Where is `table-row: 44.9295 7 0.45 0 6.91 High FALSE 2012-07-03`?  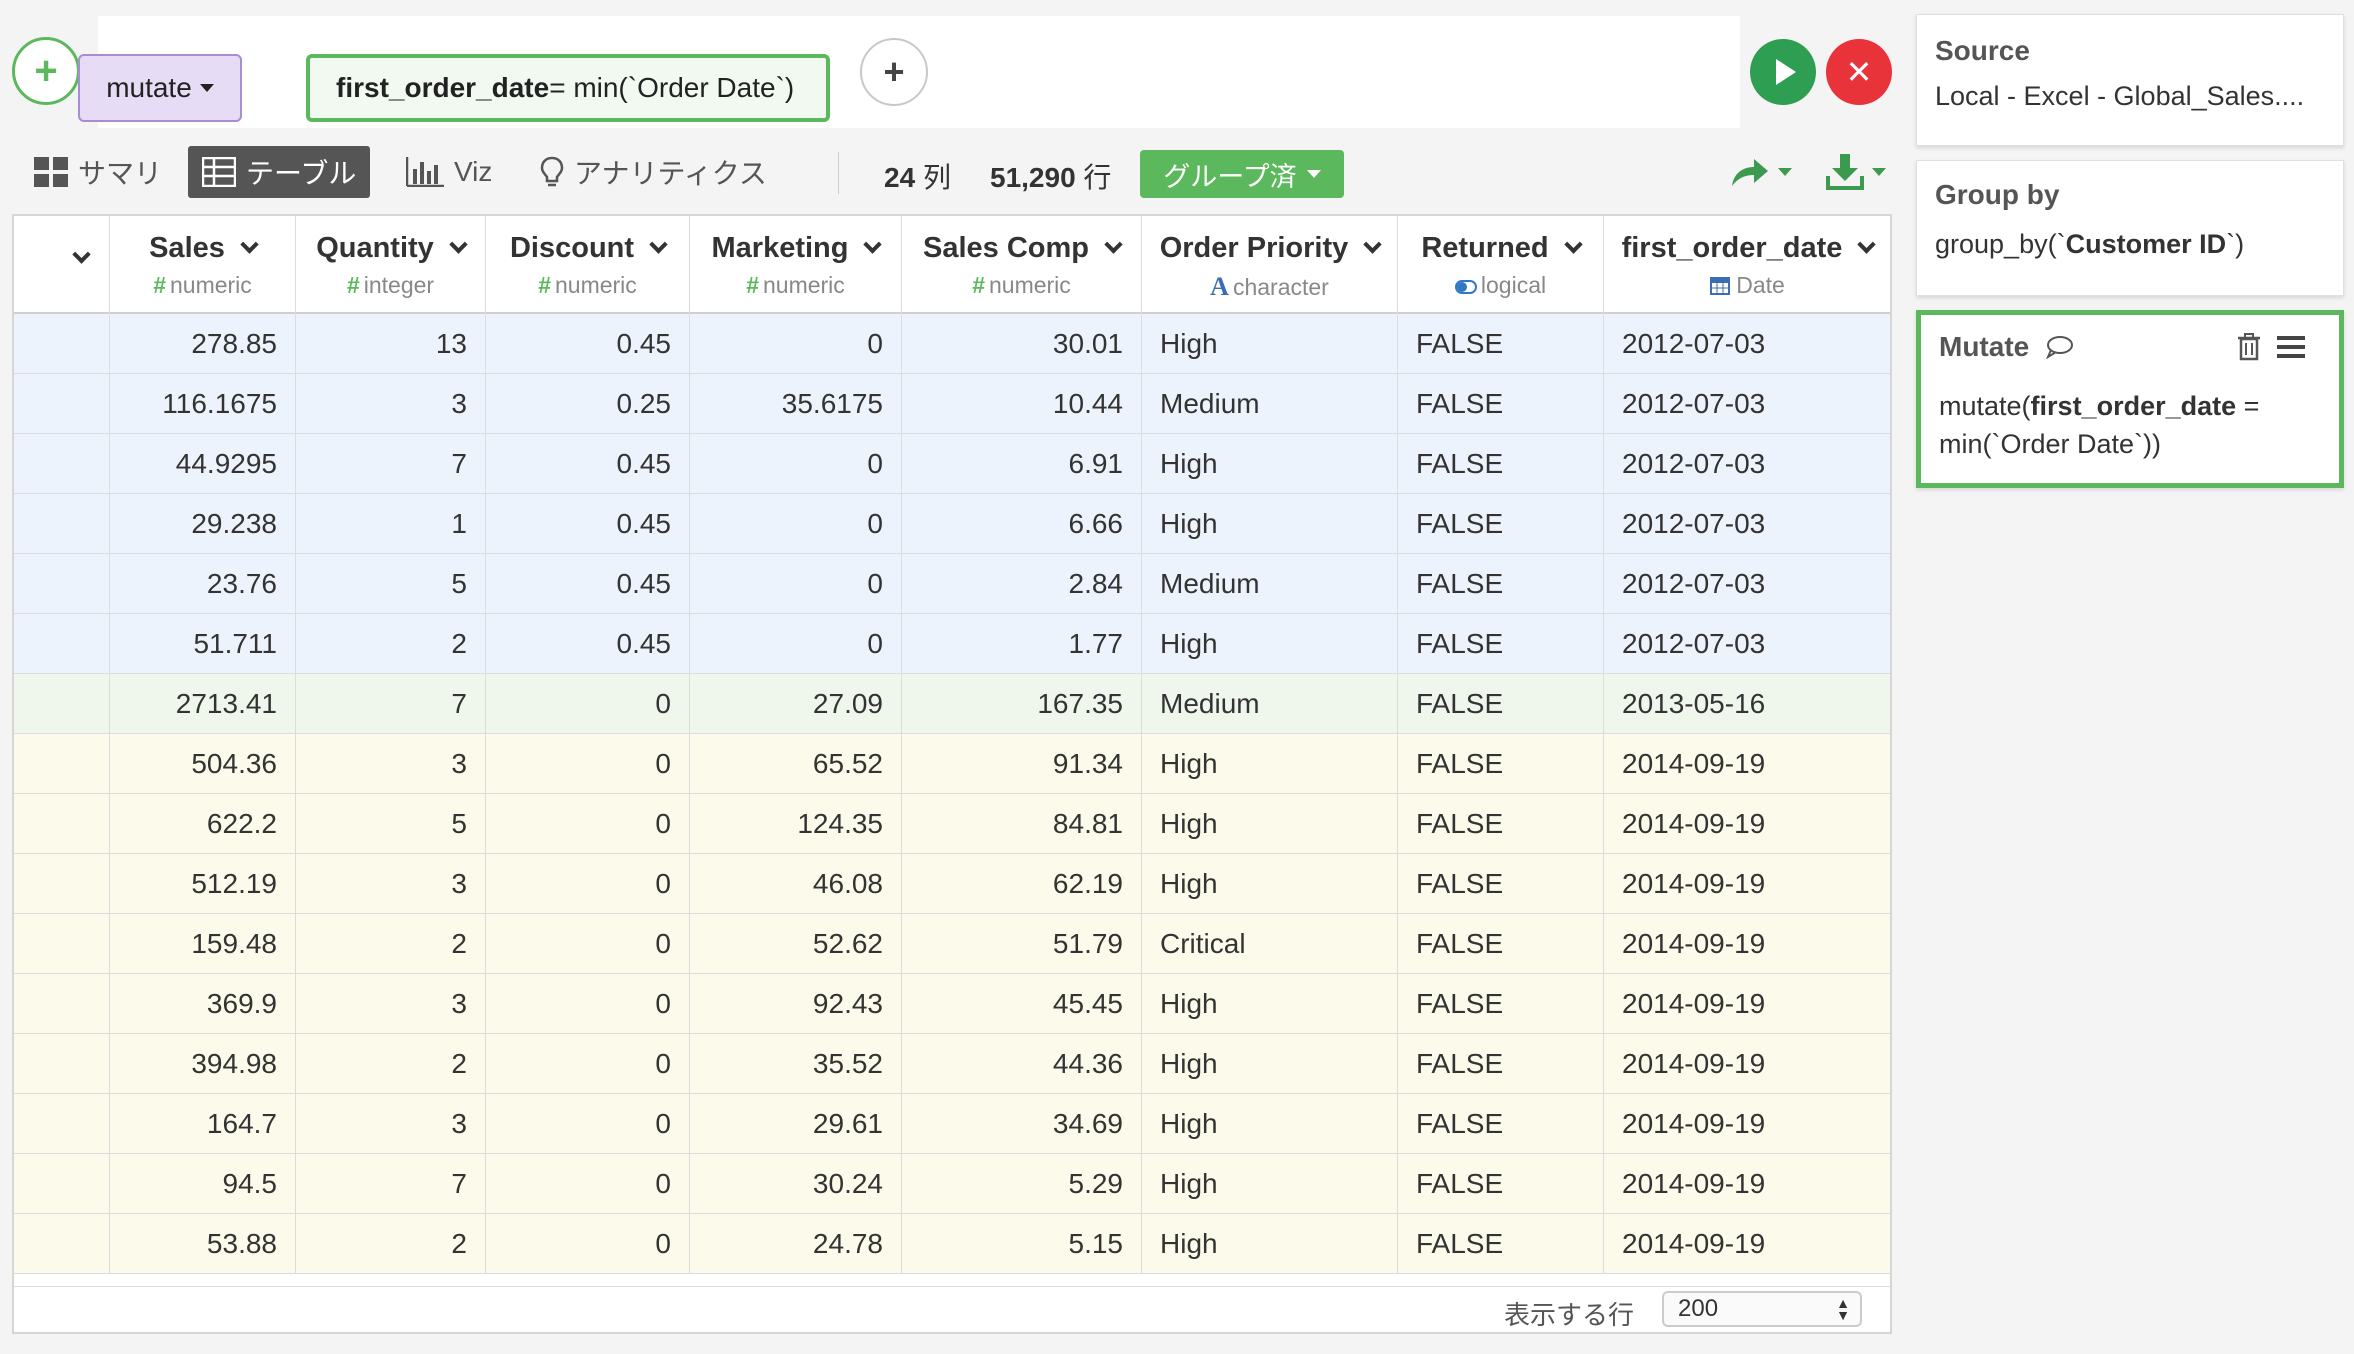 table-row: 44.9295 7 0.45 0 6.91 High FALSE 2012-07-03 is located at coordinates (952, 464).